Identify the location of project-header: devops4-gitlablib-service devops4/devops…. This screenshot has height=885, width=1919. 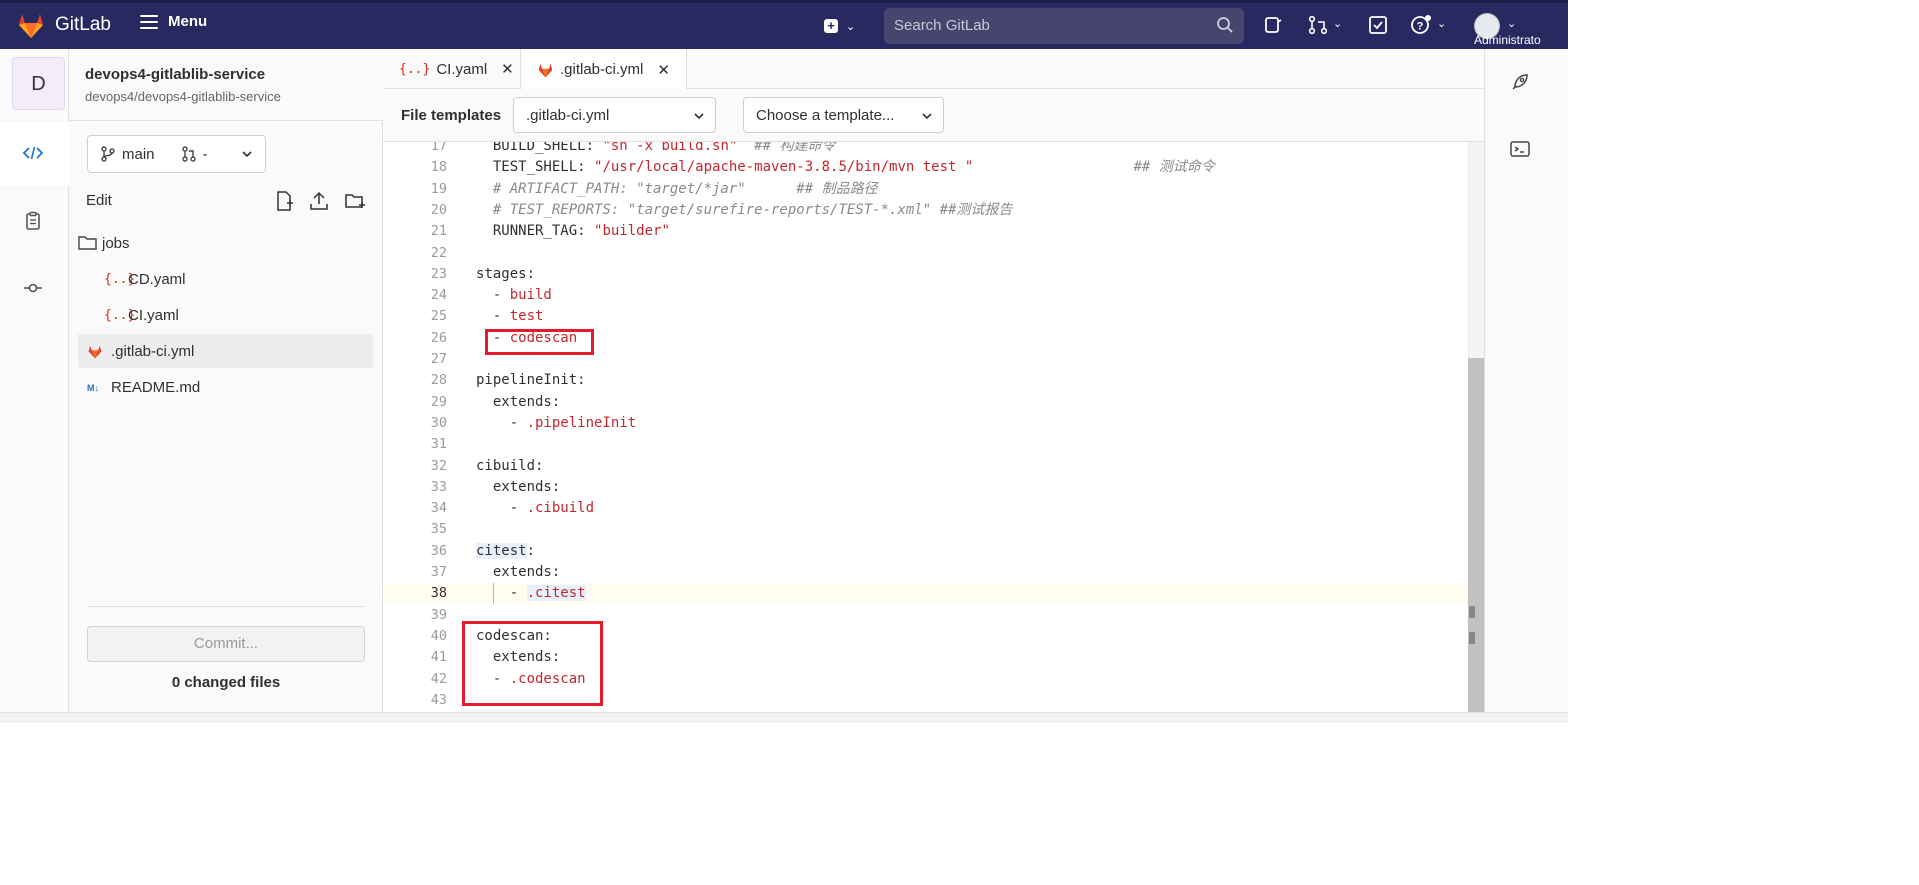
(226, 85).